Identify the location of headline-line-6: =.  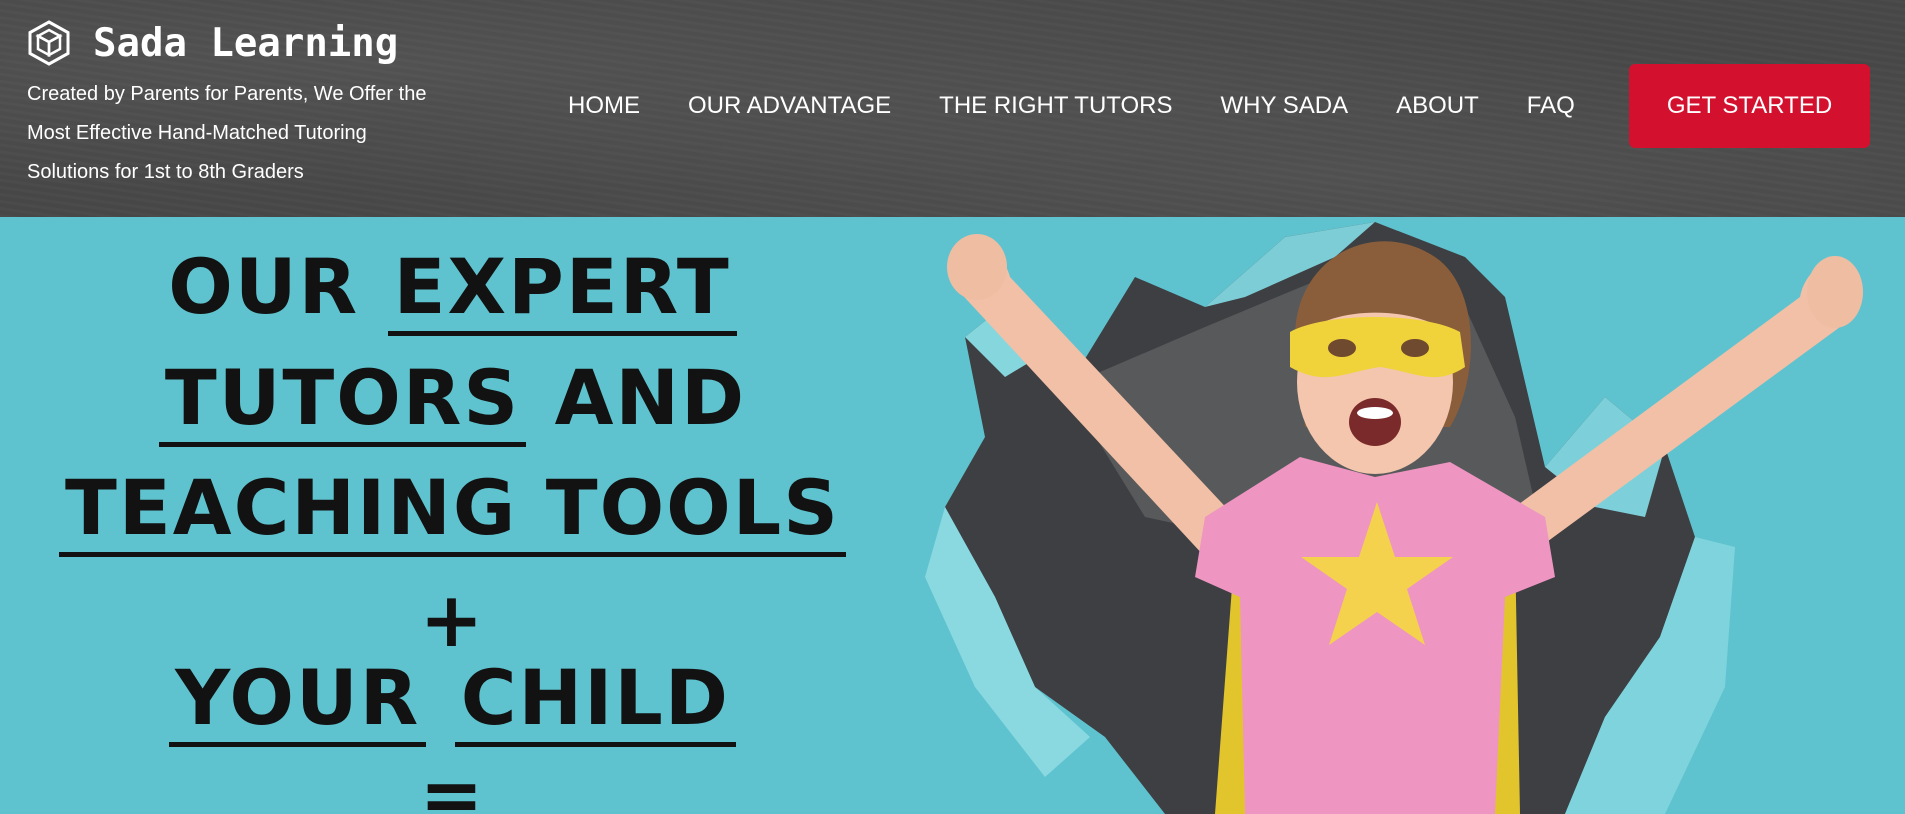
(452, 785).